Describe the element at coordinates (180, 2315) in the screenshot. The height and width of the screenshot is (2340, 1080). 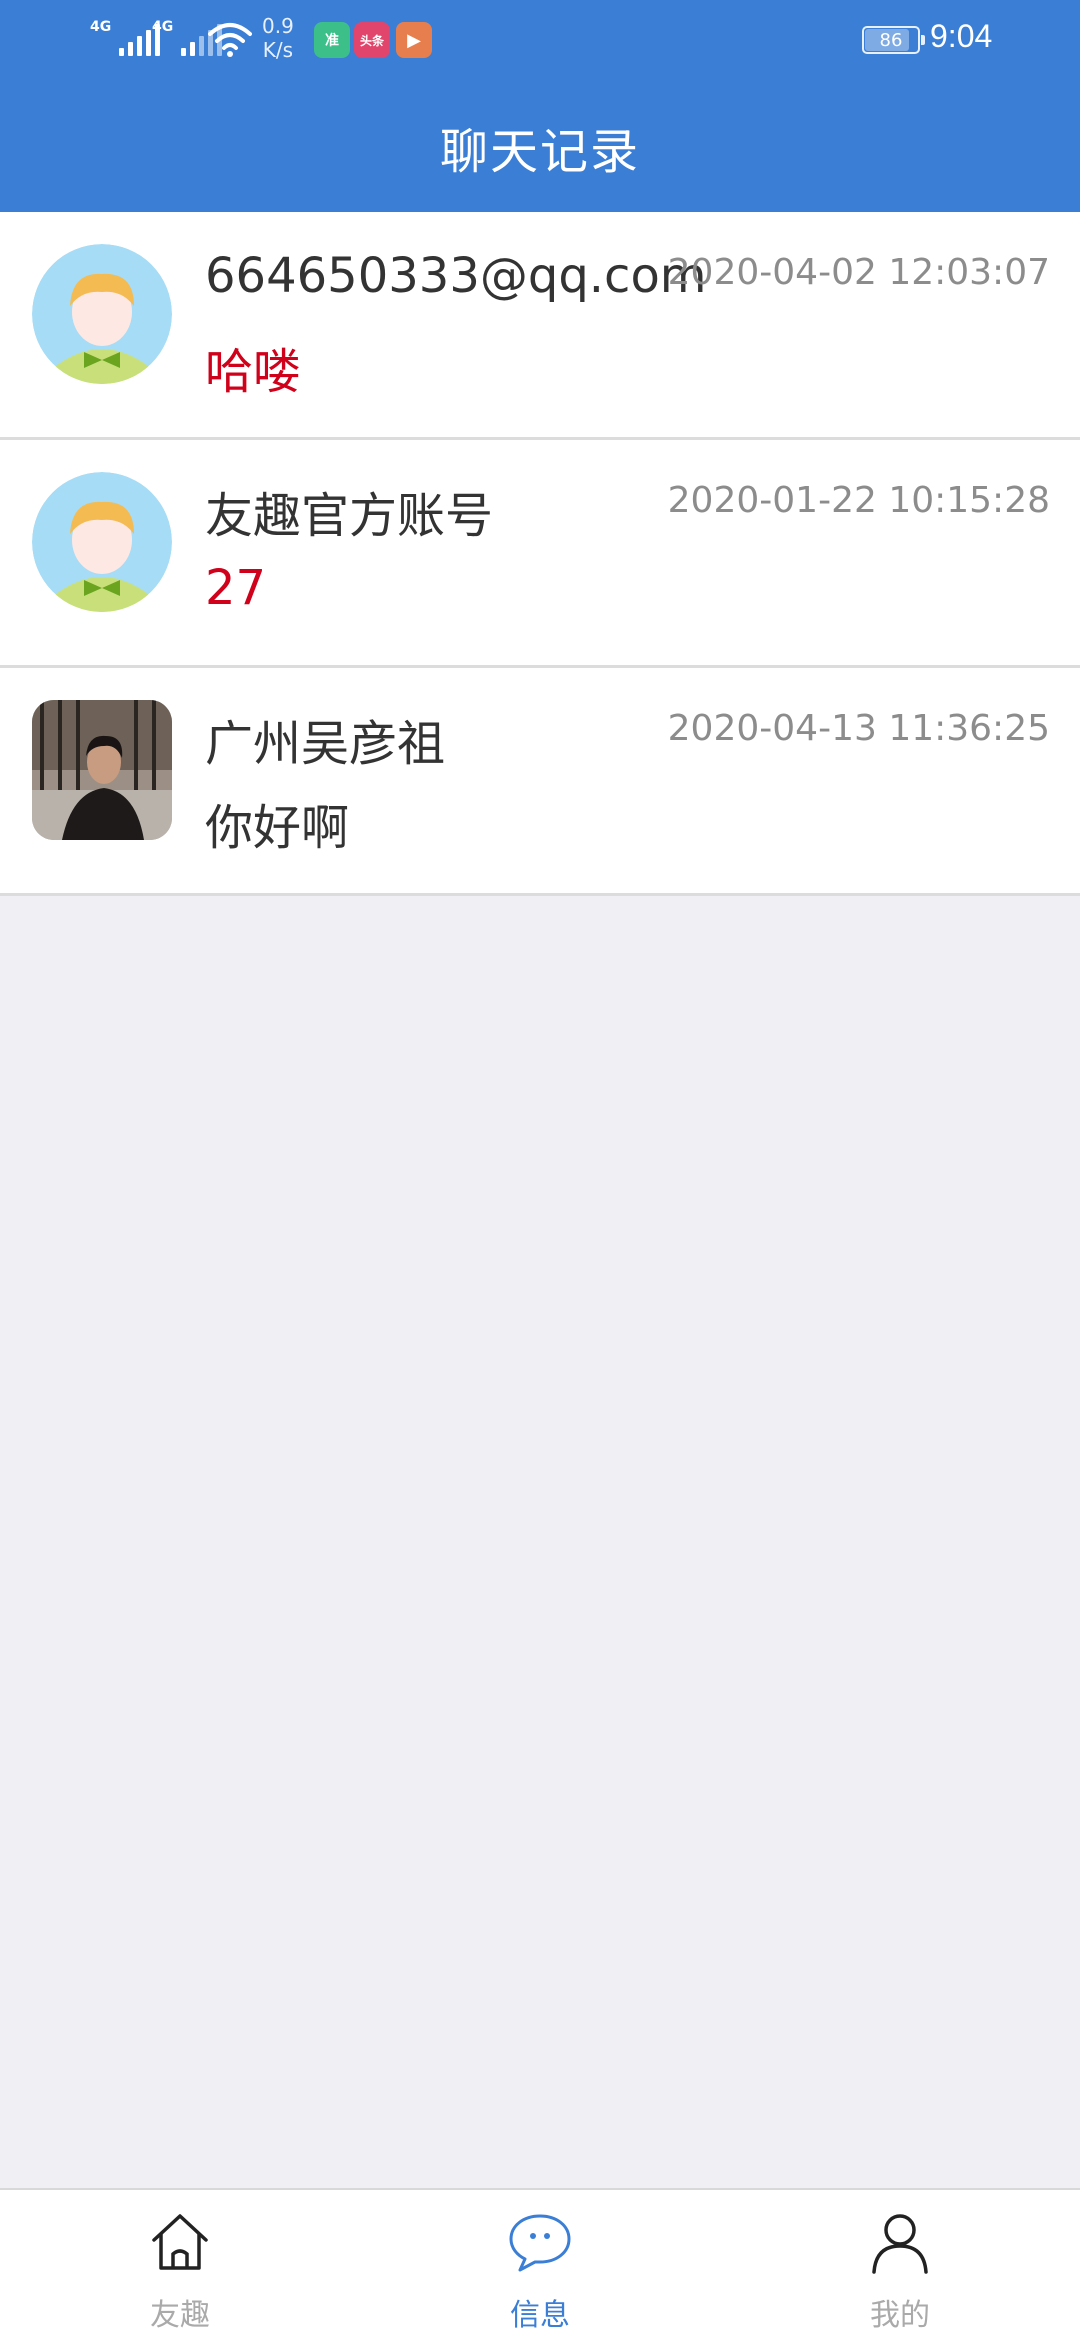
I see `tab-label: 友趣` at that location.